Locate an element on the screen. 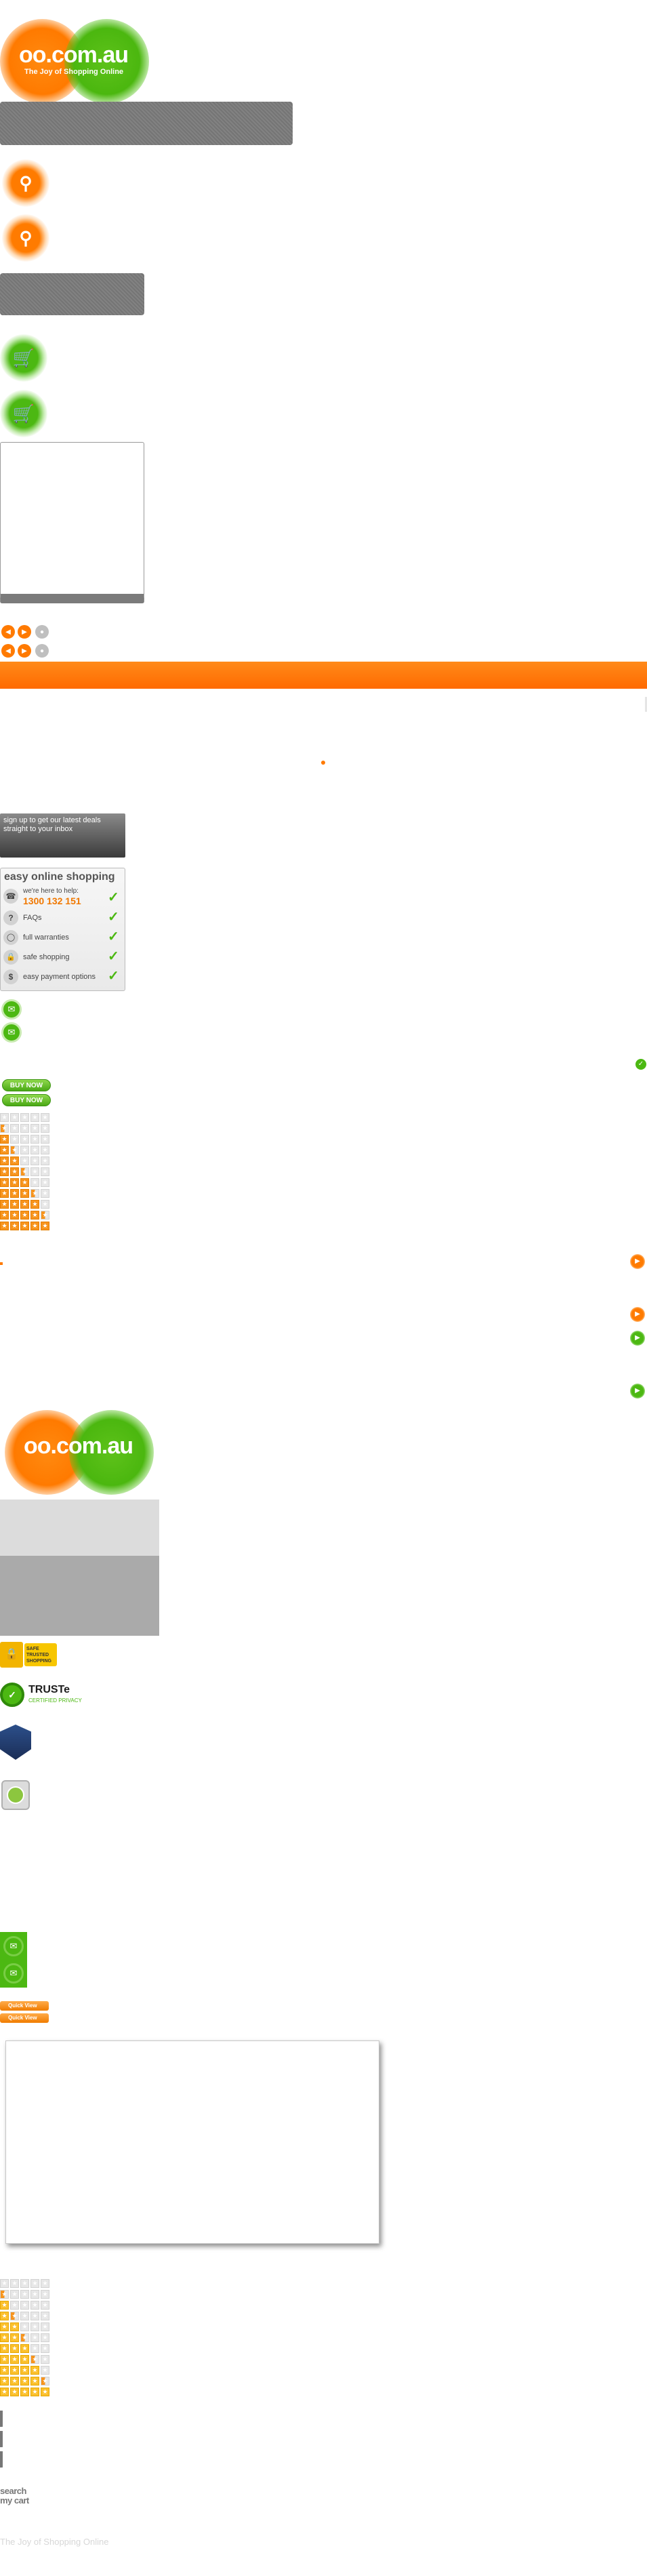 The image size is (647, 2576). slider-next-hover: ▶ is located at coordinates (24, 651).